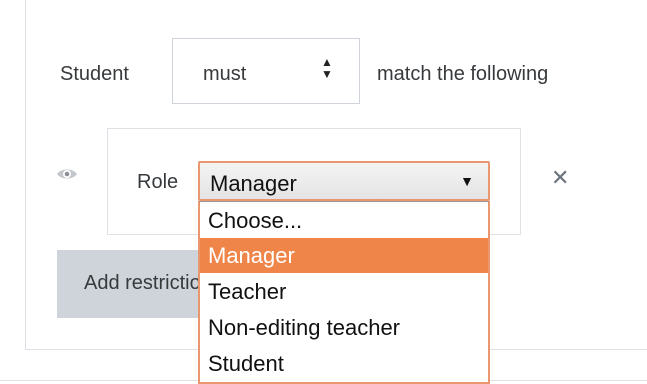  Describe the element at coordinates (67, 174) in the screenshot. I see `eye-icon` at that location.